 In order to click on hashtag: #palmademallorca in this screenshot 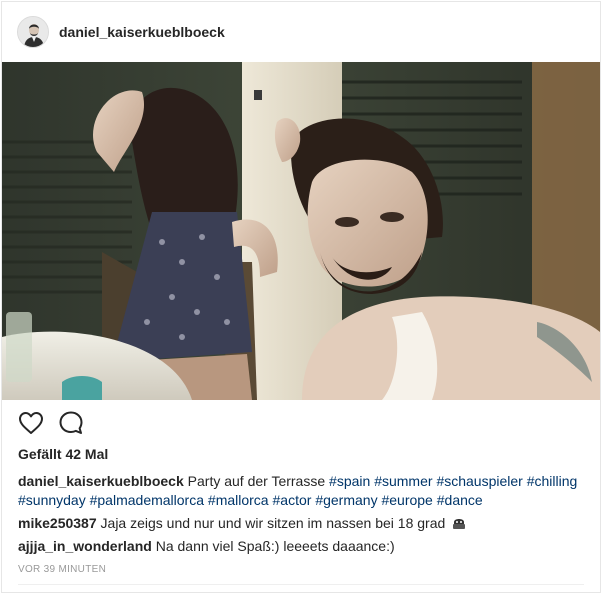, I will do `click(147, 500)`.